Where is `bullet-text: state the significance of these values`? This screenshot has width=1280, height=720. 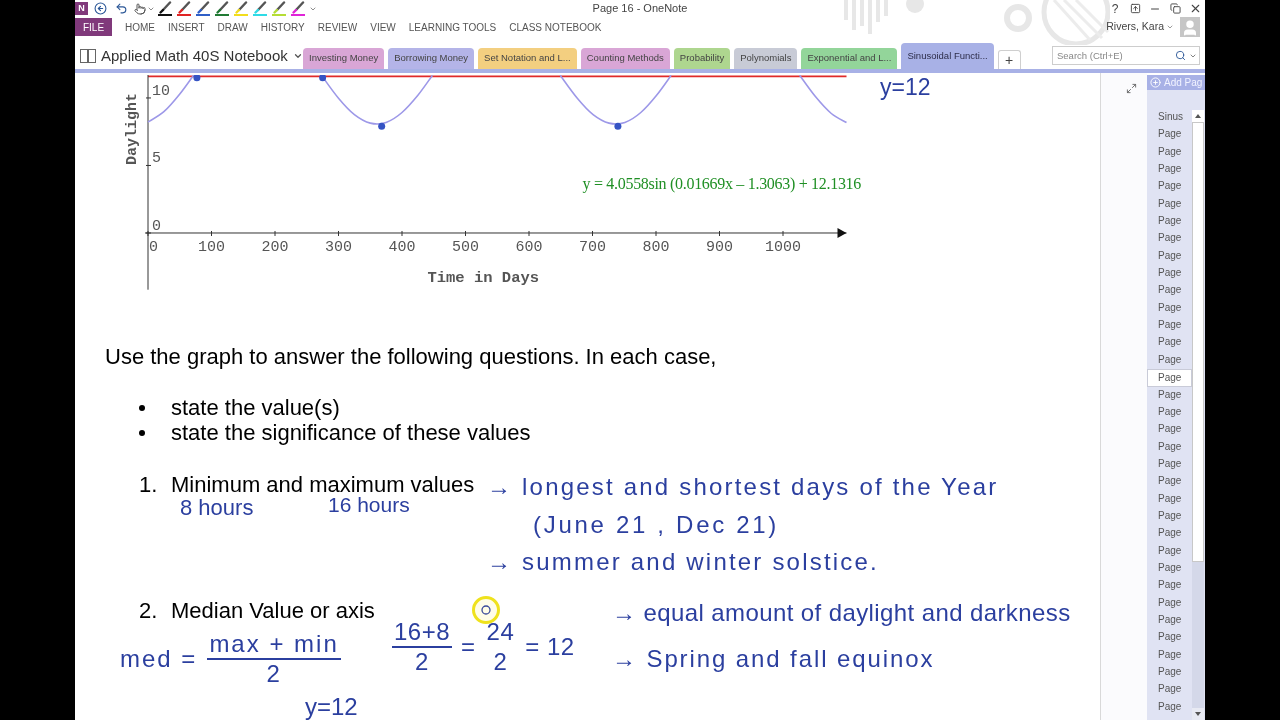 bullet-text: state the significance of these values is located at coordinates (351, 432).